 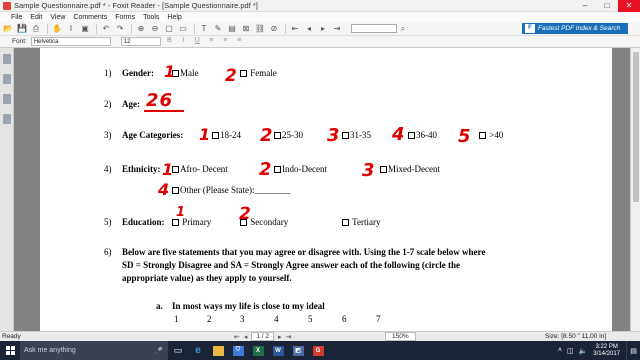 I want to click on underline-icon: U, so click(x=197, y=41).